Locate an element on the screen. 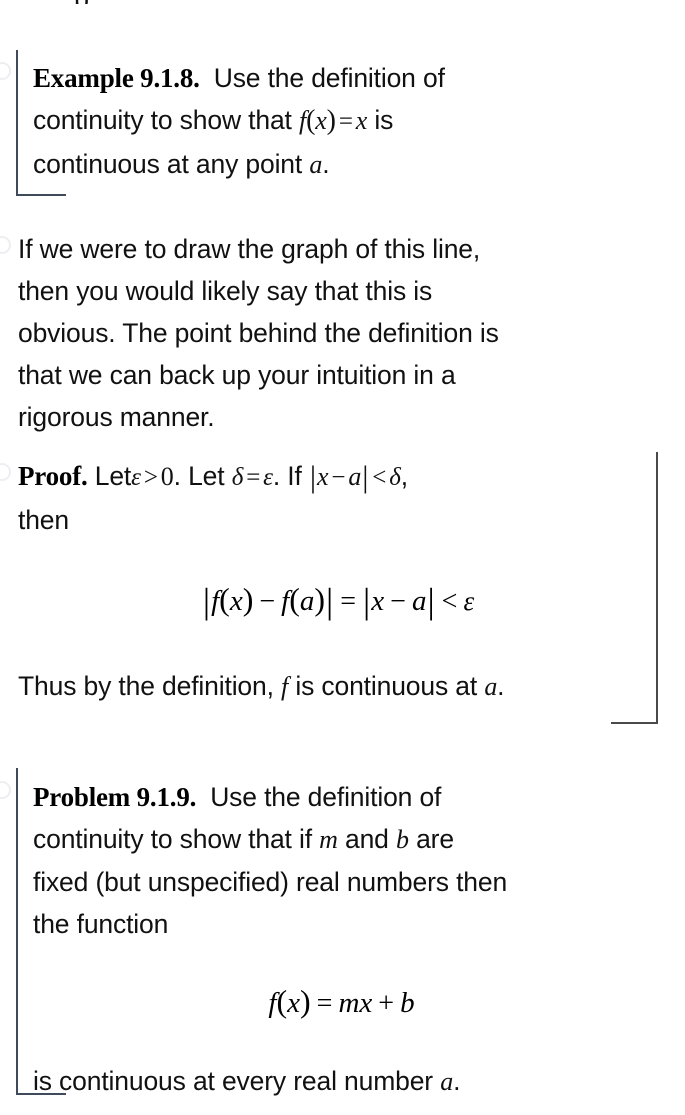 The width and height of the screenshot is (685, 1115). math-f-conclusion: f is located at coordinates (285, 686).